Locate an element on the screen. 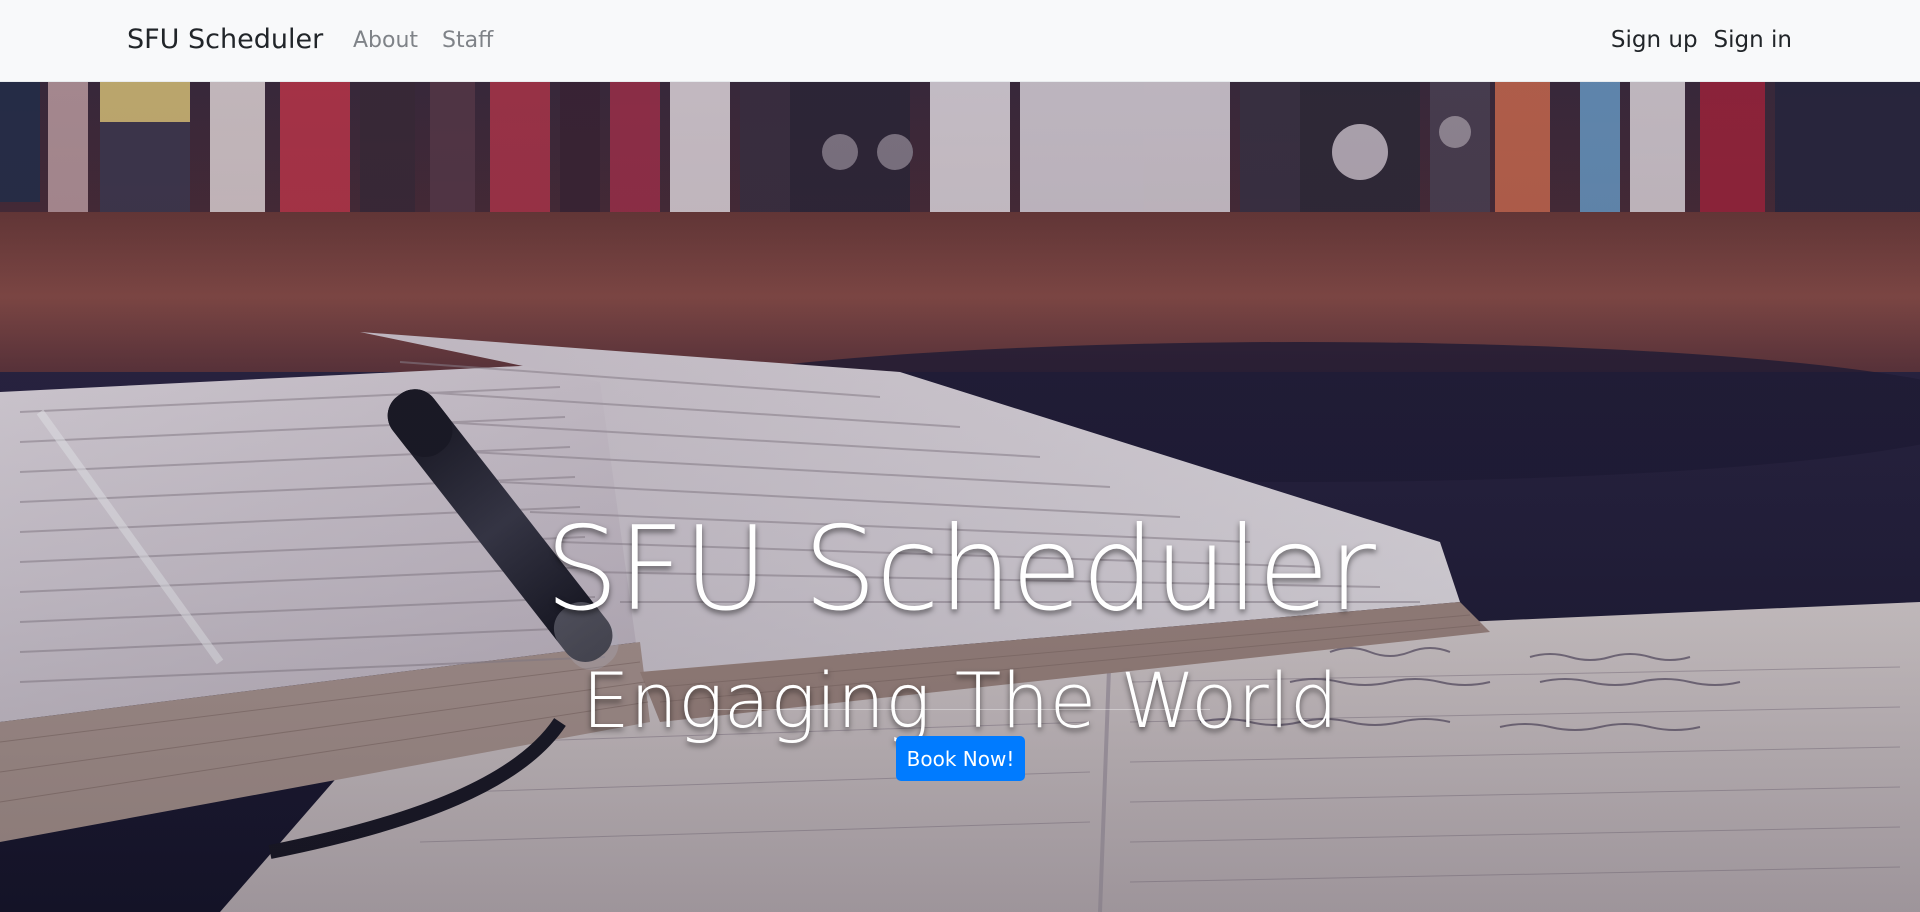  hero-subtitle: Engaging The World is located at coordinates (960, 701).